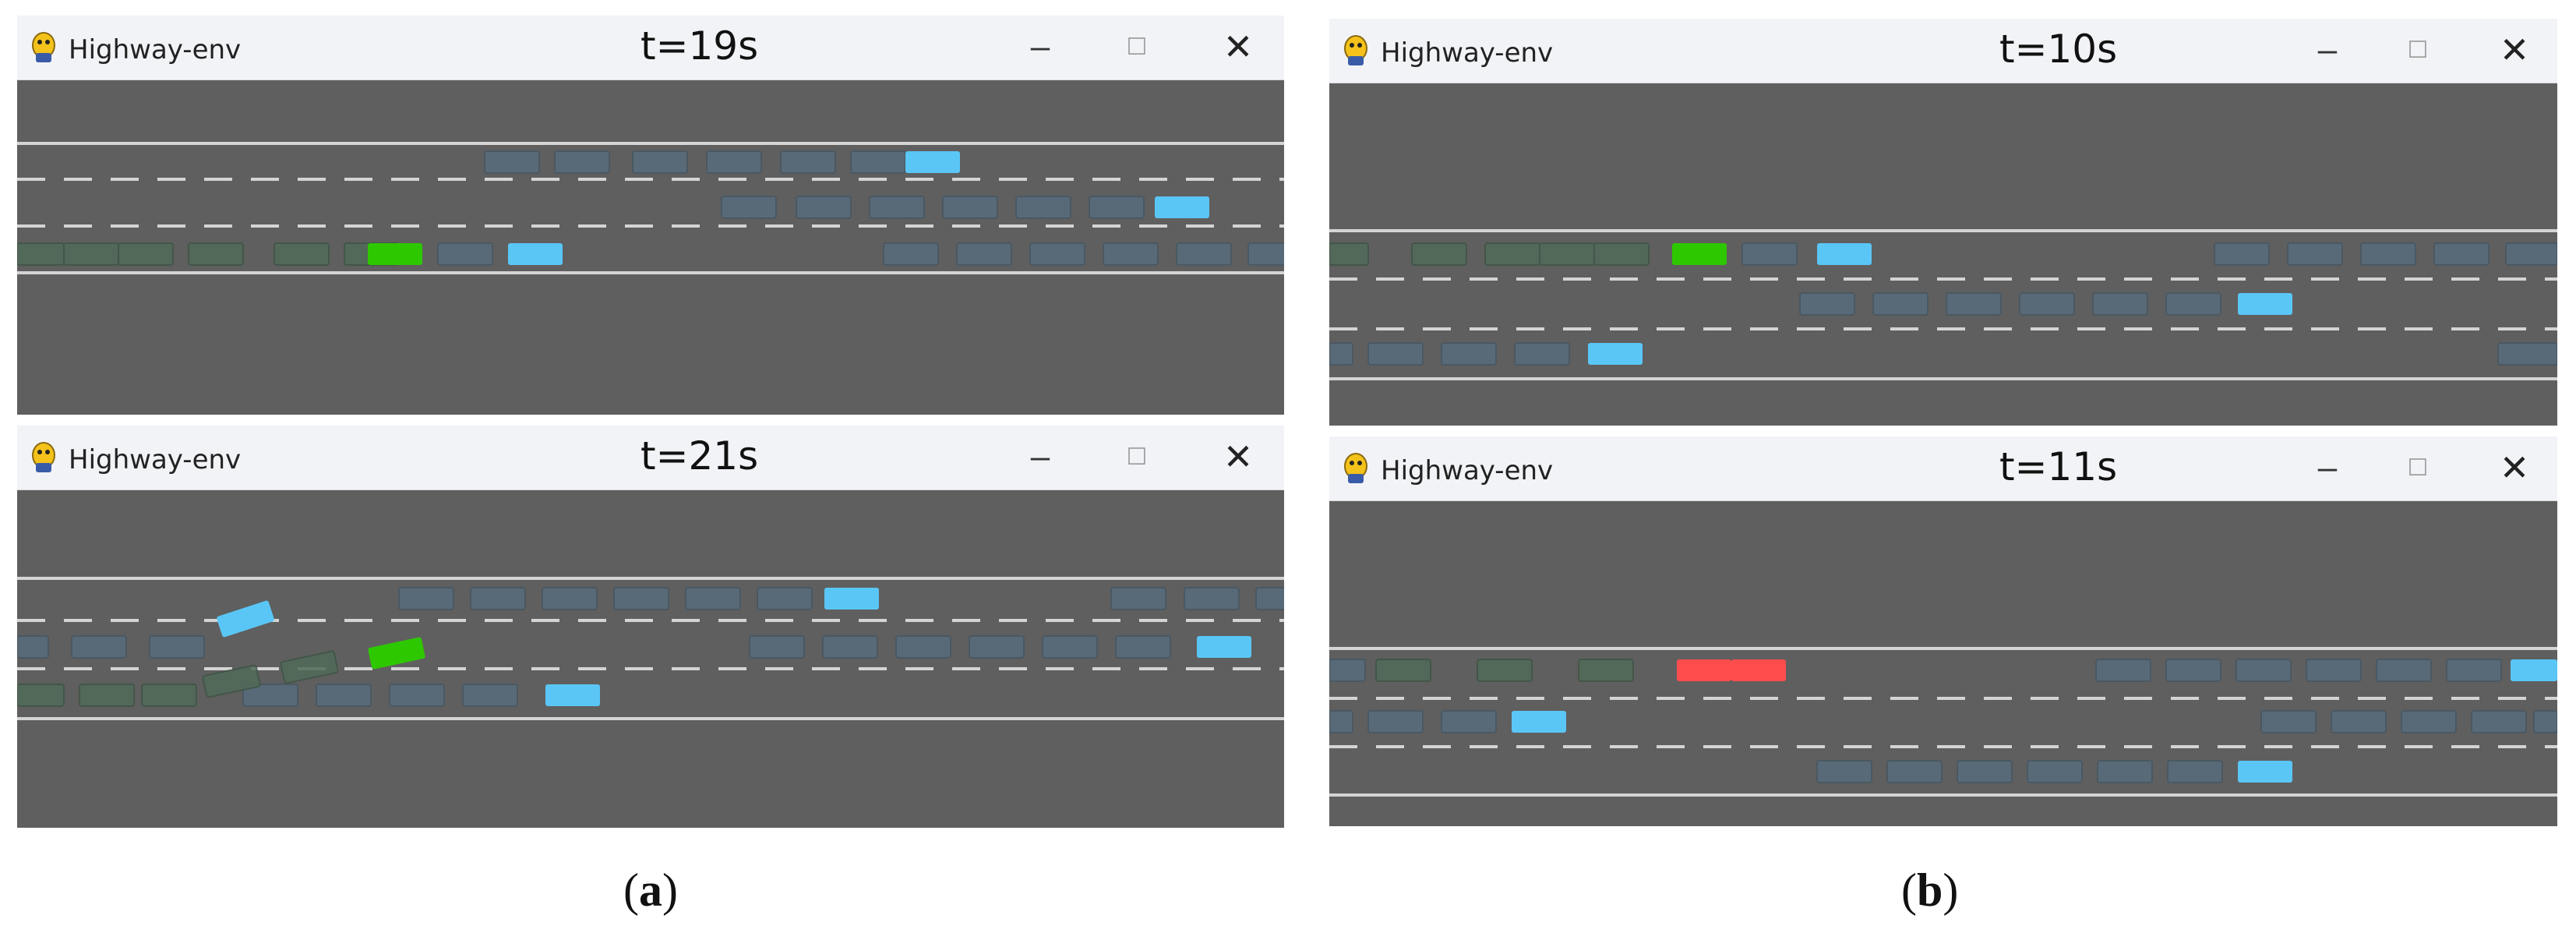  I want to click on crashed-vehicle, so click(1758, 670).